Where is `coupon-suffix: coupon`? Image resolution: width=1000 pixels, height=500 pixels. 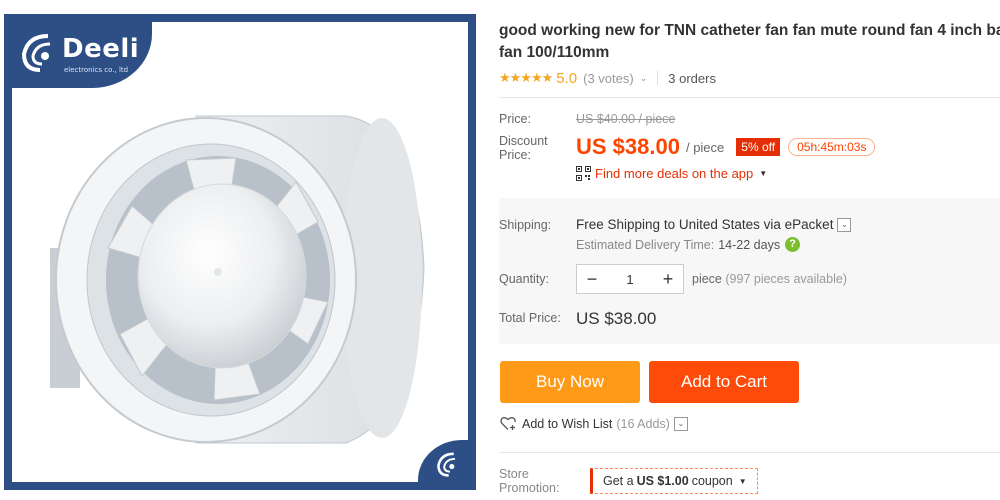 coupon-suffix: coupon is located at coordinates (712, 481).